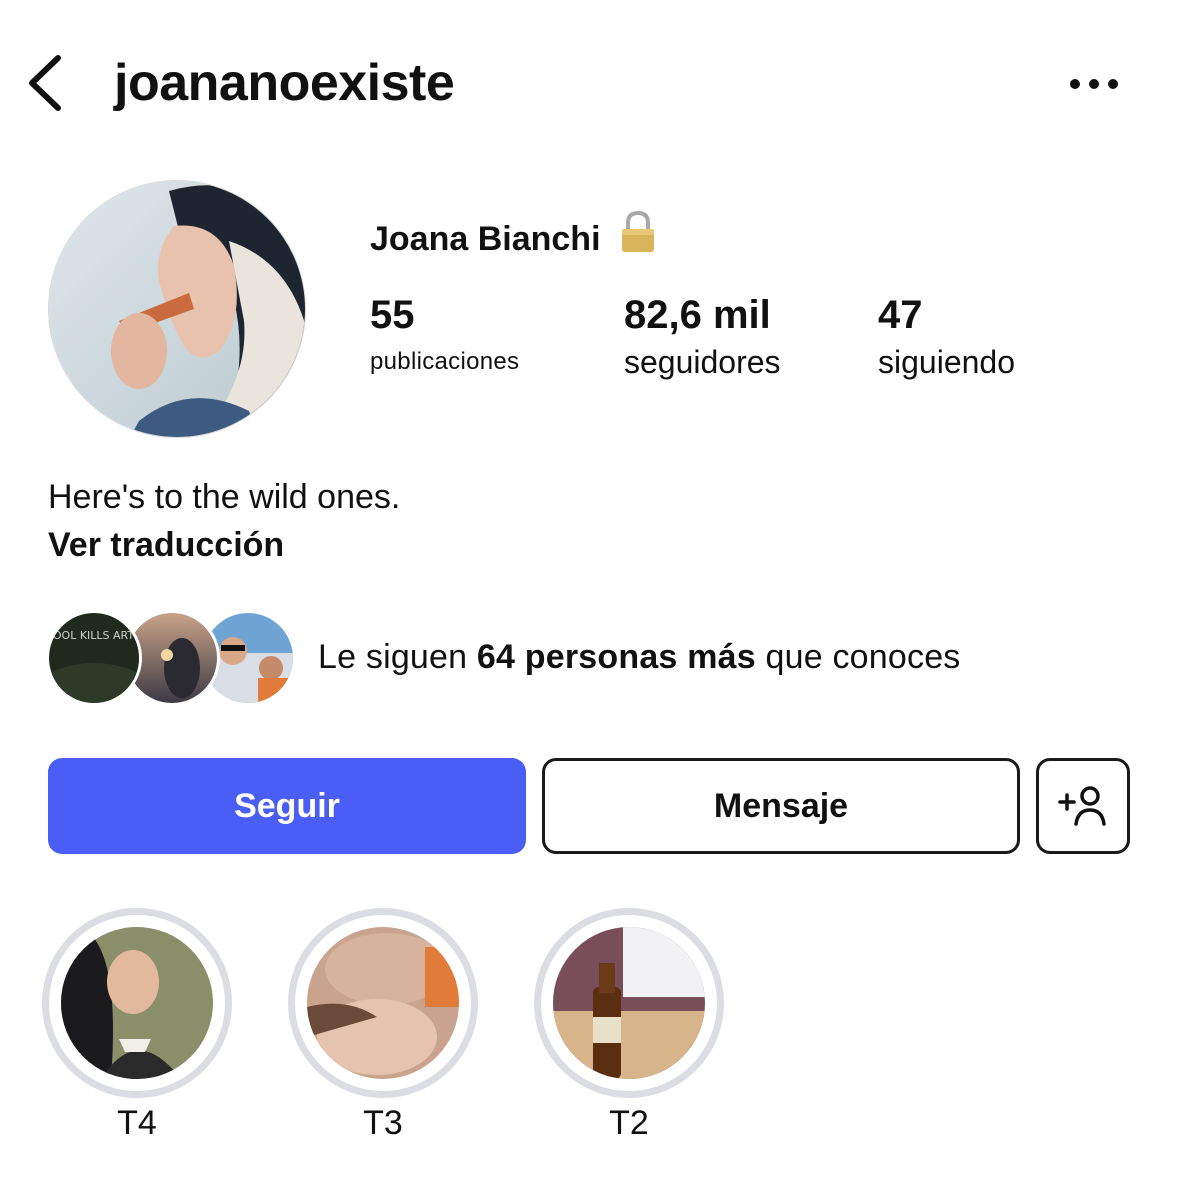  I want to click on mutual-count: 64 personas más, so click(616, 657).